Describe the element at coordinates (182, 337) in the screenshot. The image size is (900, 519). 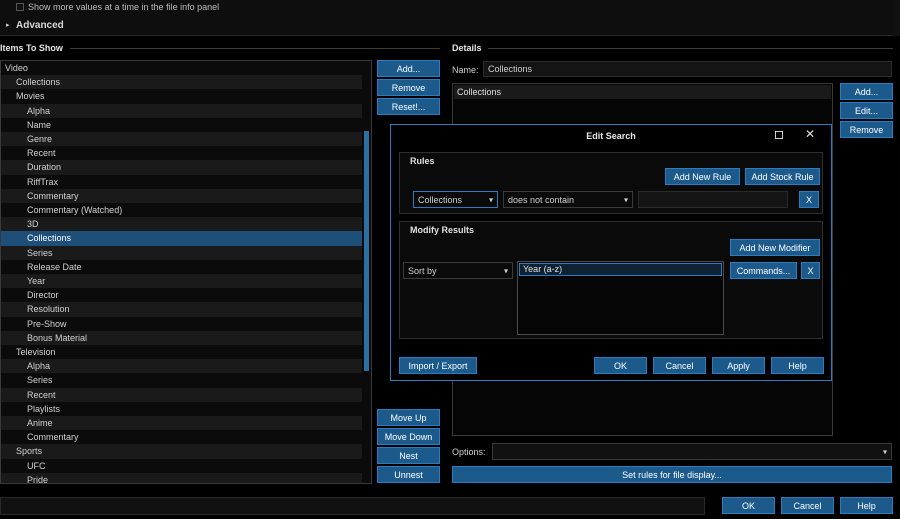
I see `tree-item: Bonus Material` at that location.